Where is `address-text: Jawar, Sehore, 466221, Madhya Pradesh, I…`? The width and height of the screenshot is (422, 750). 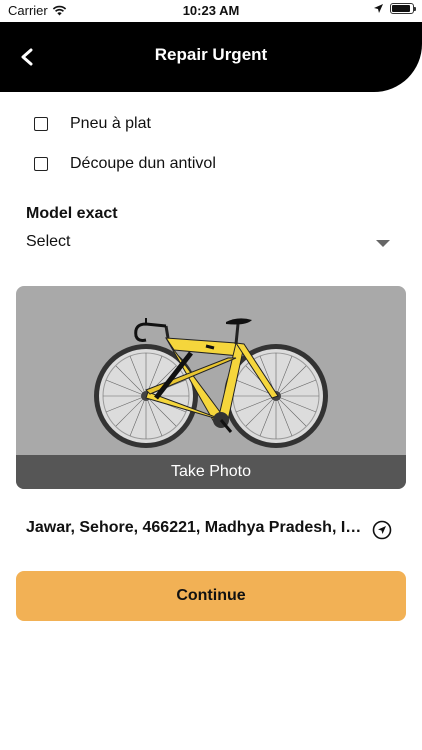 address-text: Jawar, Sehore, 466221, Madhya Pradesh, I… is located at coordinates (194, 527).